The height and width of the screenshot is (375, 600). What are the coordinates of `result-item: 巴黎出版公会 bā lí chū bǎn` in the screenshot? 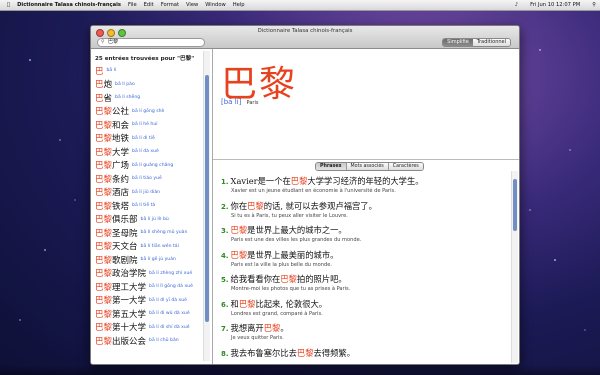 It's located at (147, 341).